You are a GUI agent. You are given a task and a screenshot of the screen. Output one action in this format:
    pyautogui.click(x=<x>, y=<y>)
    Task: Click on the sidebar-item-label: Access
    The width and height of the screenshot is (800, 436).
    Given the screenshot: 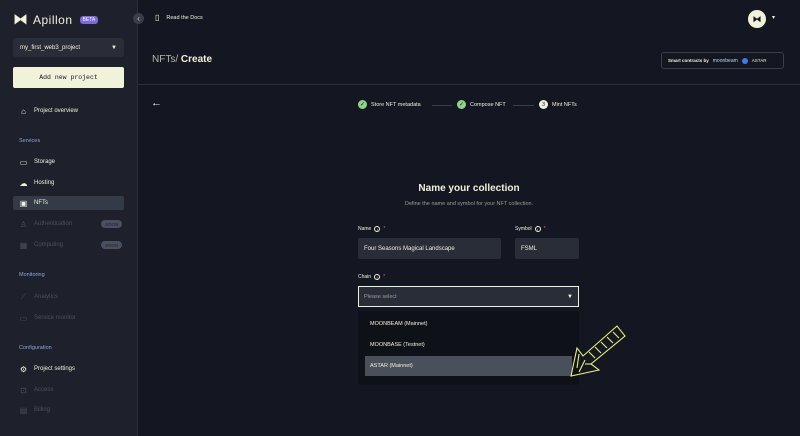 What is the action you would take?
    pyautogui.click(x=44, y=390)
    